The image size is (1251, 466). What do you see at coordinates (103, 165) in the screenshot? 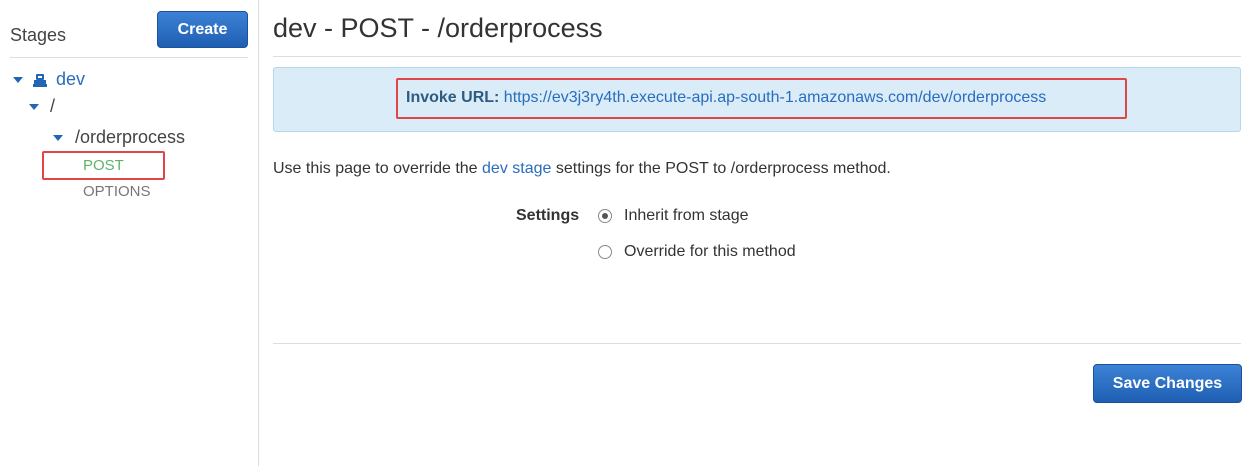
I see `highlight-annotation-post` at bounding box center [103, 165].